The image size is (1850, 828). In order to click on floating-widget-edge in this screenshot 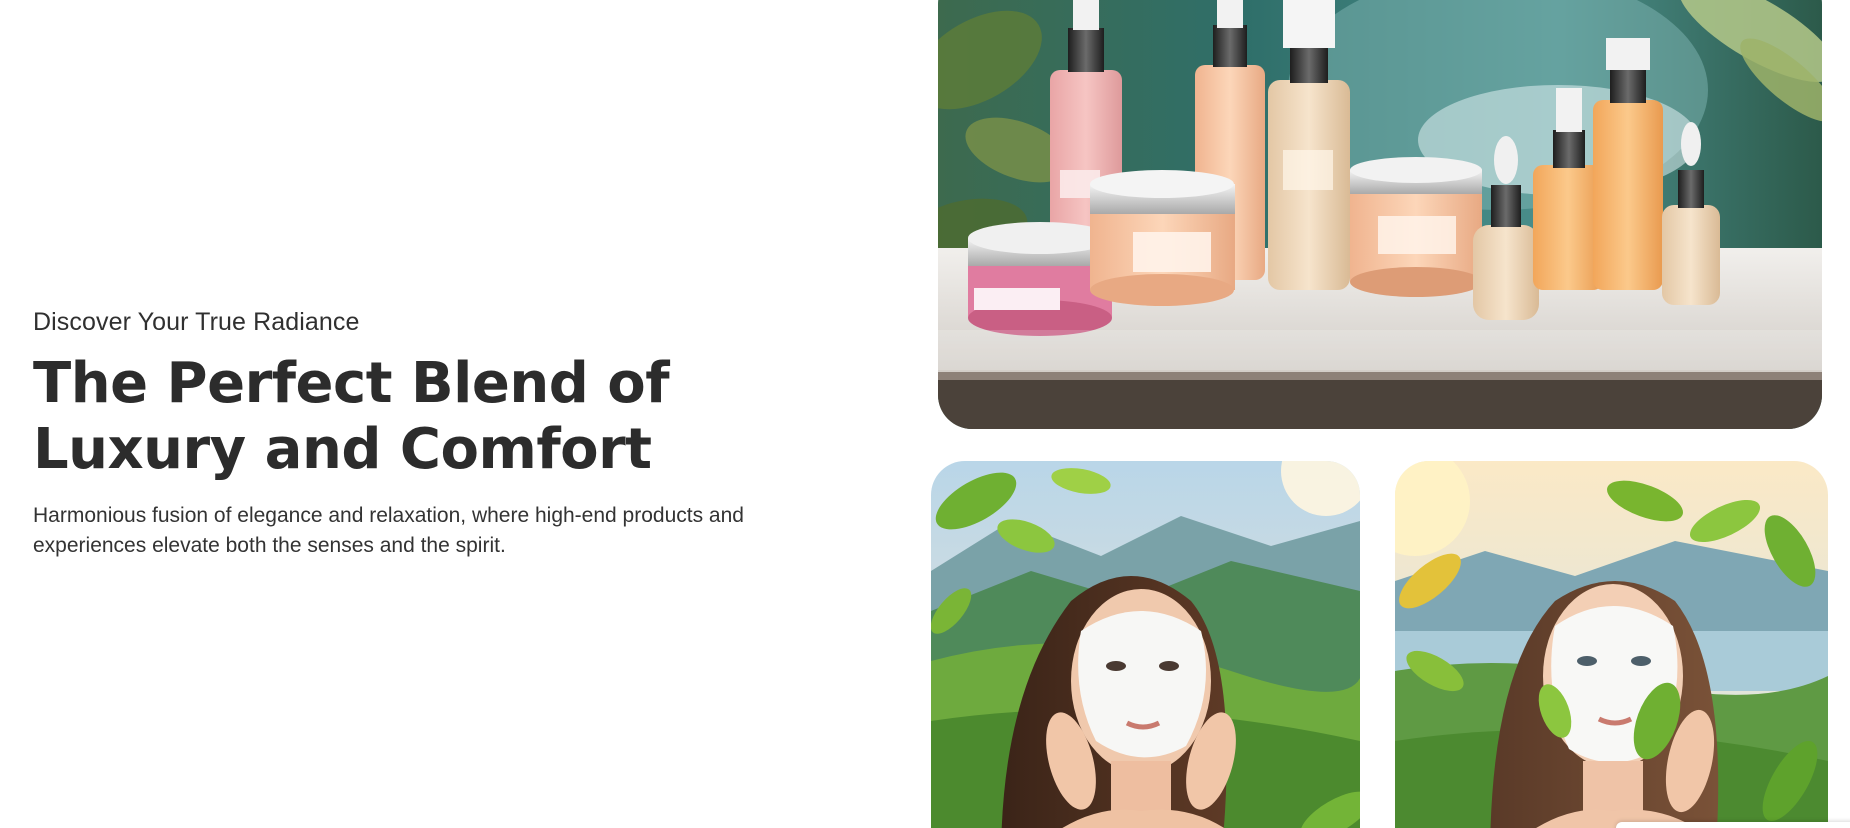, I will do `click(1733, 825)`.